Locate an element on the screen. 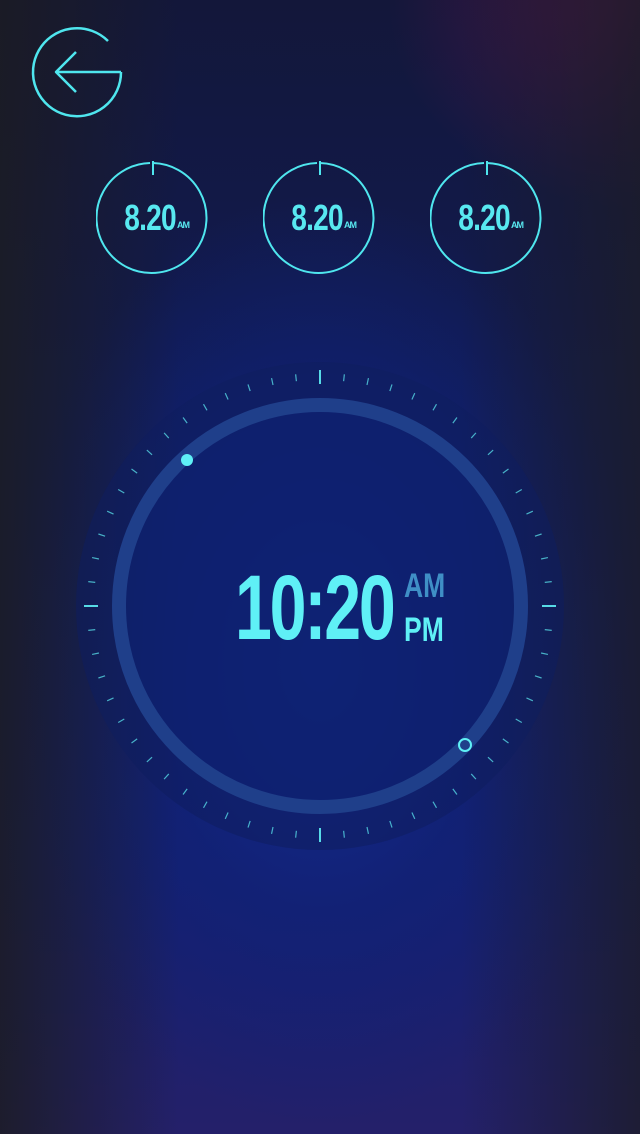 Image resolution: width=640 pixels, height=1134 pixels. back-button is located at coordinates (77, 72).